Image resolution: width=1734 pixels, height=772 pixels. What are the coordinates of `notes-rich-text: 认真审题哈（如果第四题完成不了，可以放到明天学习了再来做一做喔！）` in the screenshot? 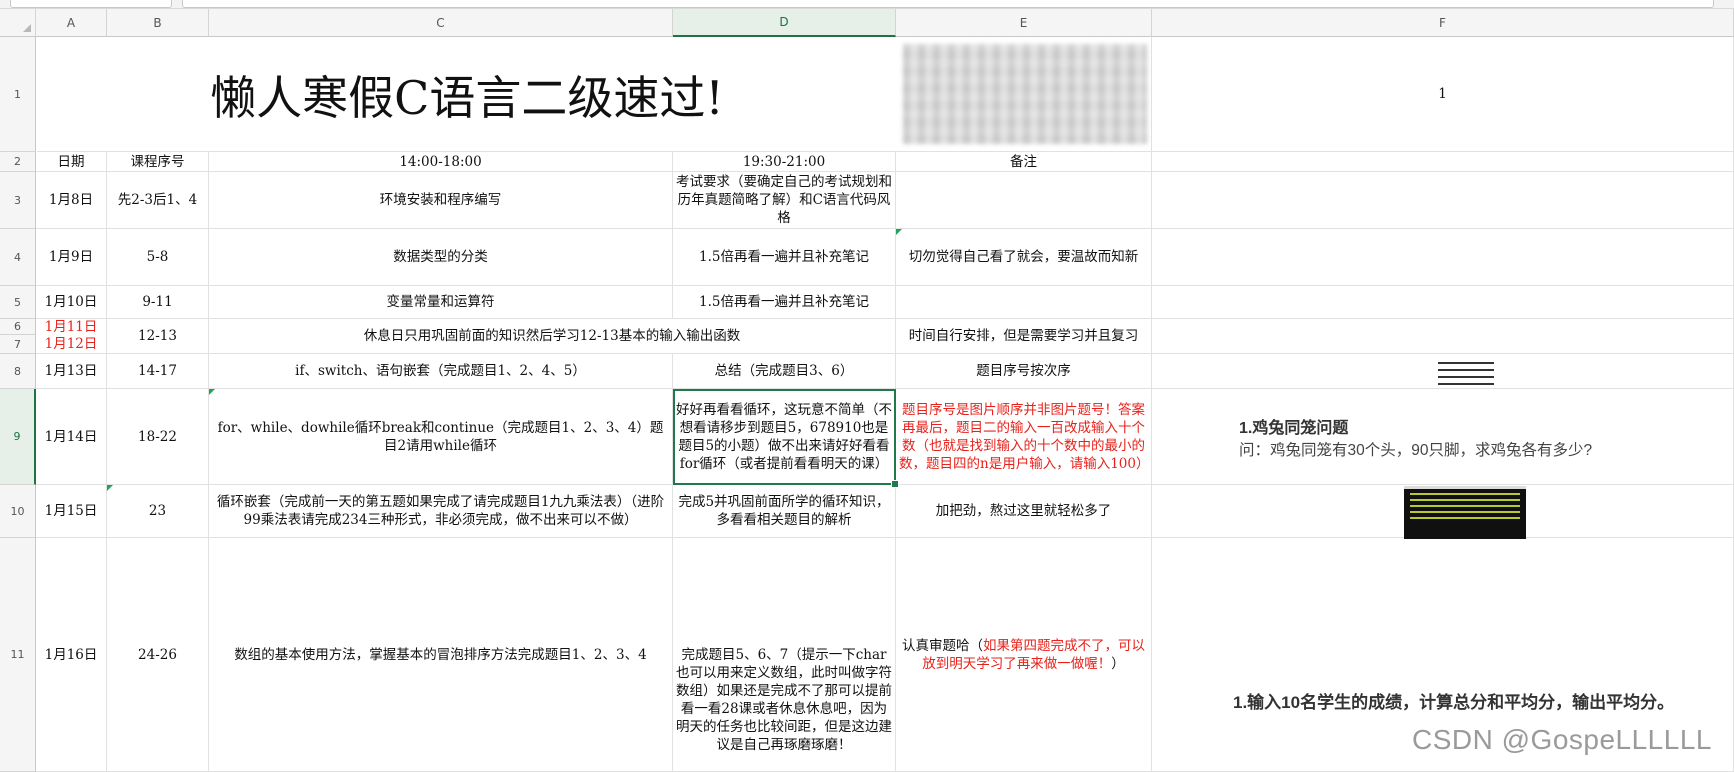 It's located at (1023, 655).